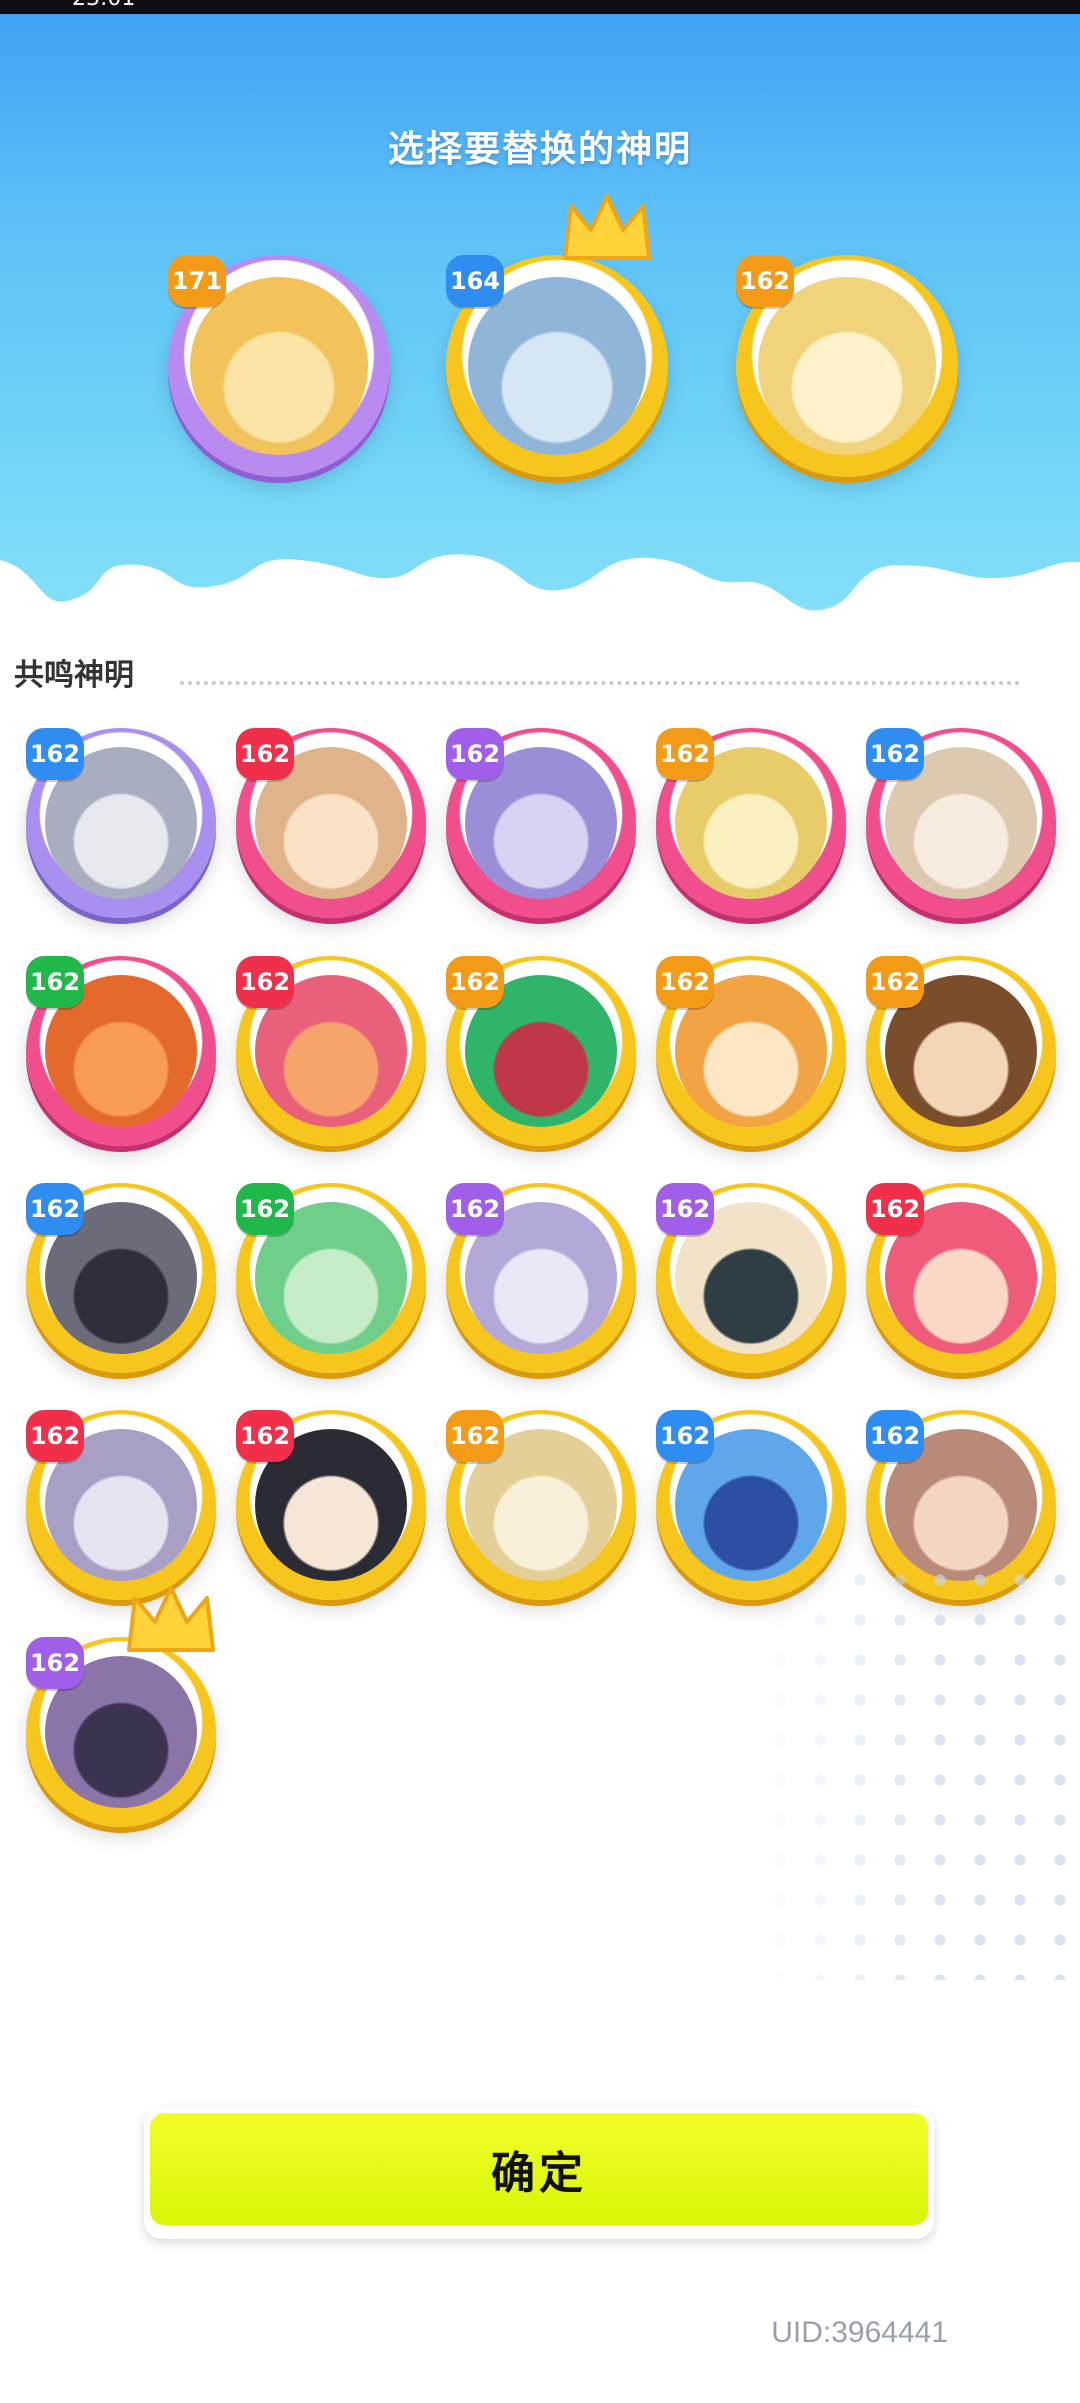 The image size is (1080, 2403). Describe the element at coordinates (557, 335) in the screenshot. I see `selected-god-medal: 164` at that location.